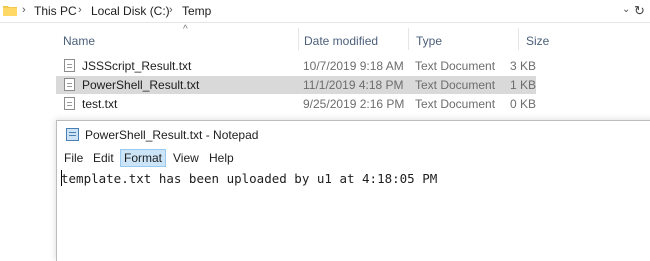 Image resolution: width=650 pixels, height=261 pixels. I want to click on column-header-type: Type, so click(429, 41).